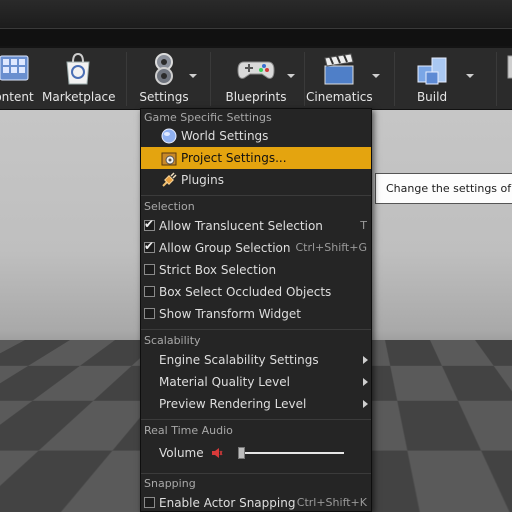 Image resolution: width=512 pixels, height=512 pixels. I want to click on world-globe-icon, so click(169, 136).